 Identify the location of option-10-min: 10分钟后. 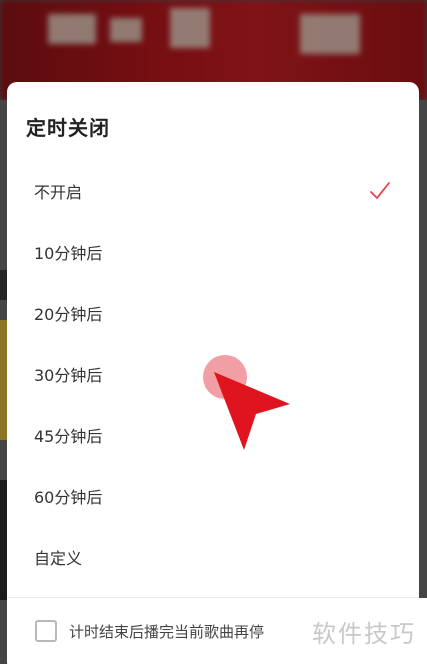
(213, 251).